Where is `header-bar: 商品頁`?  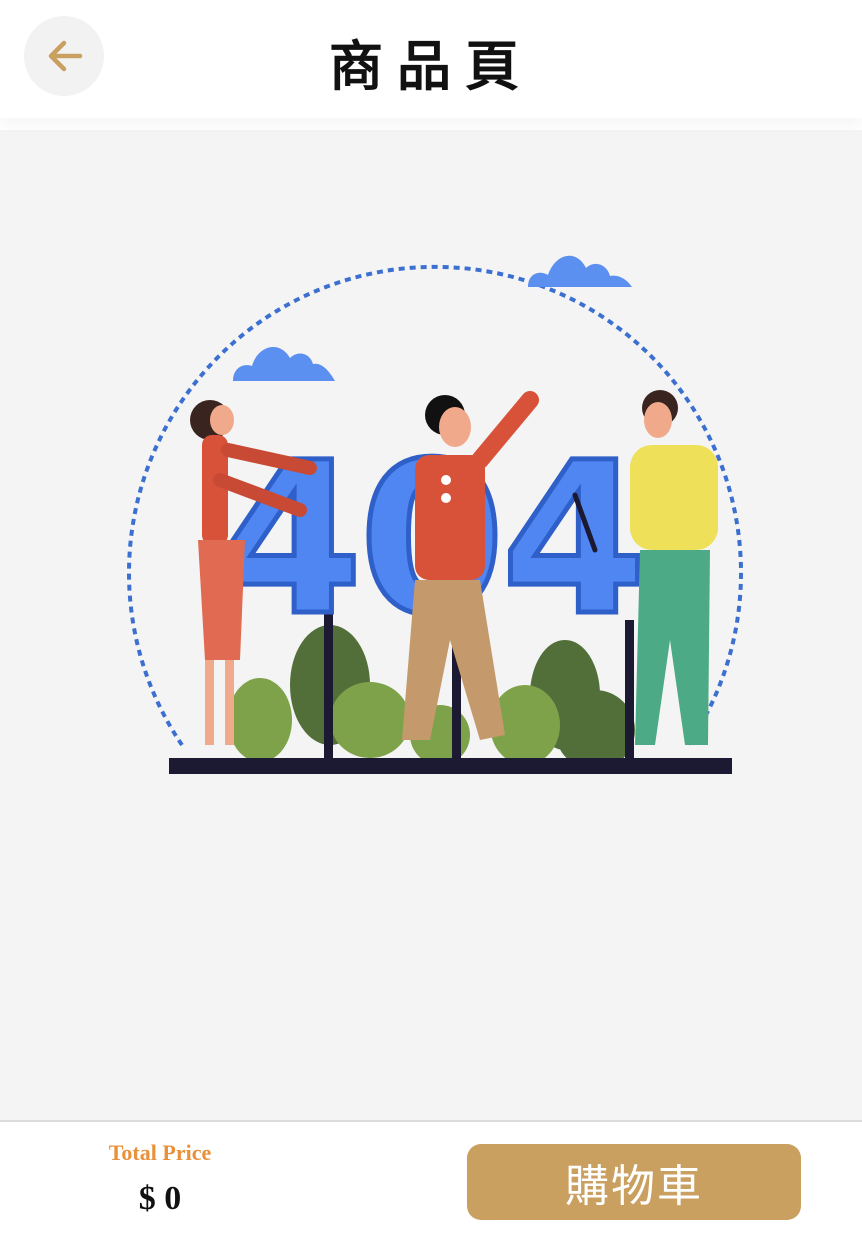
header-bar: 商品頁 is located at coordinates (431, 59).